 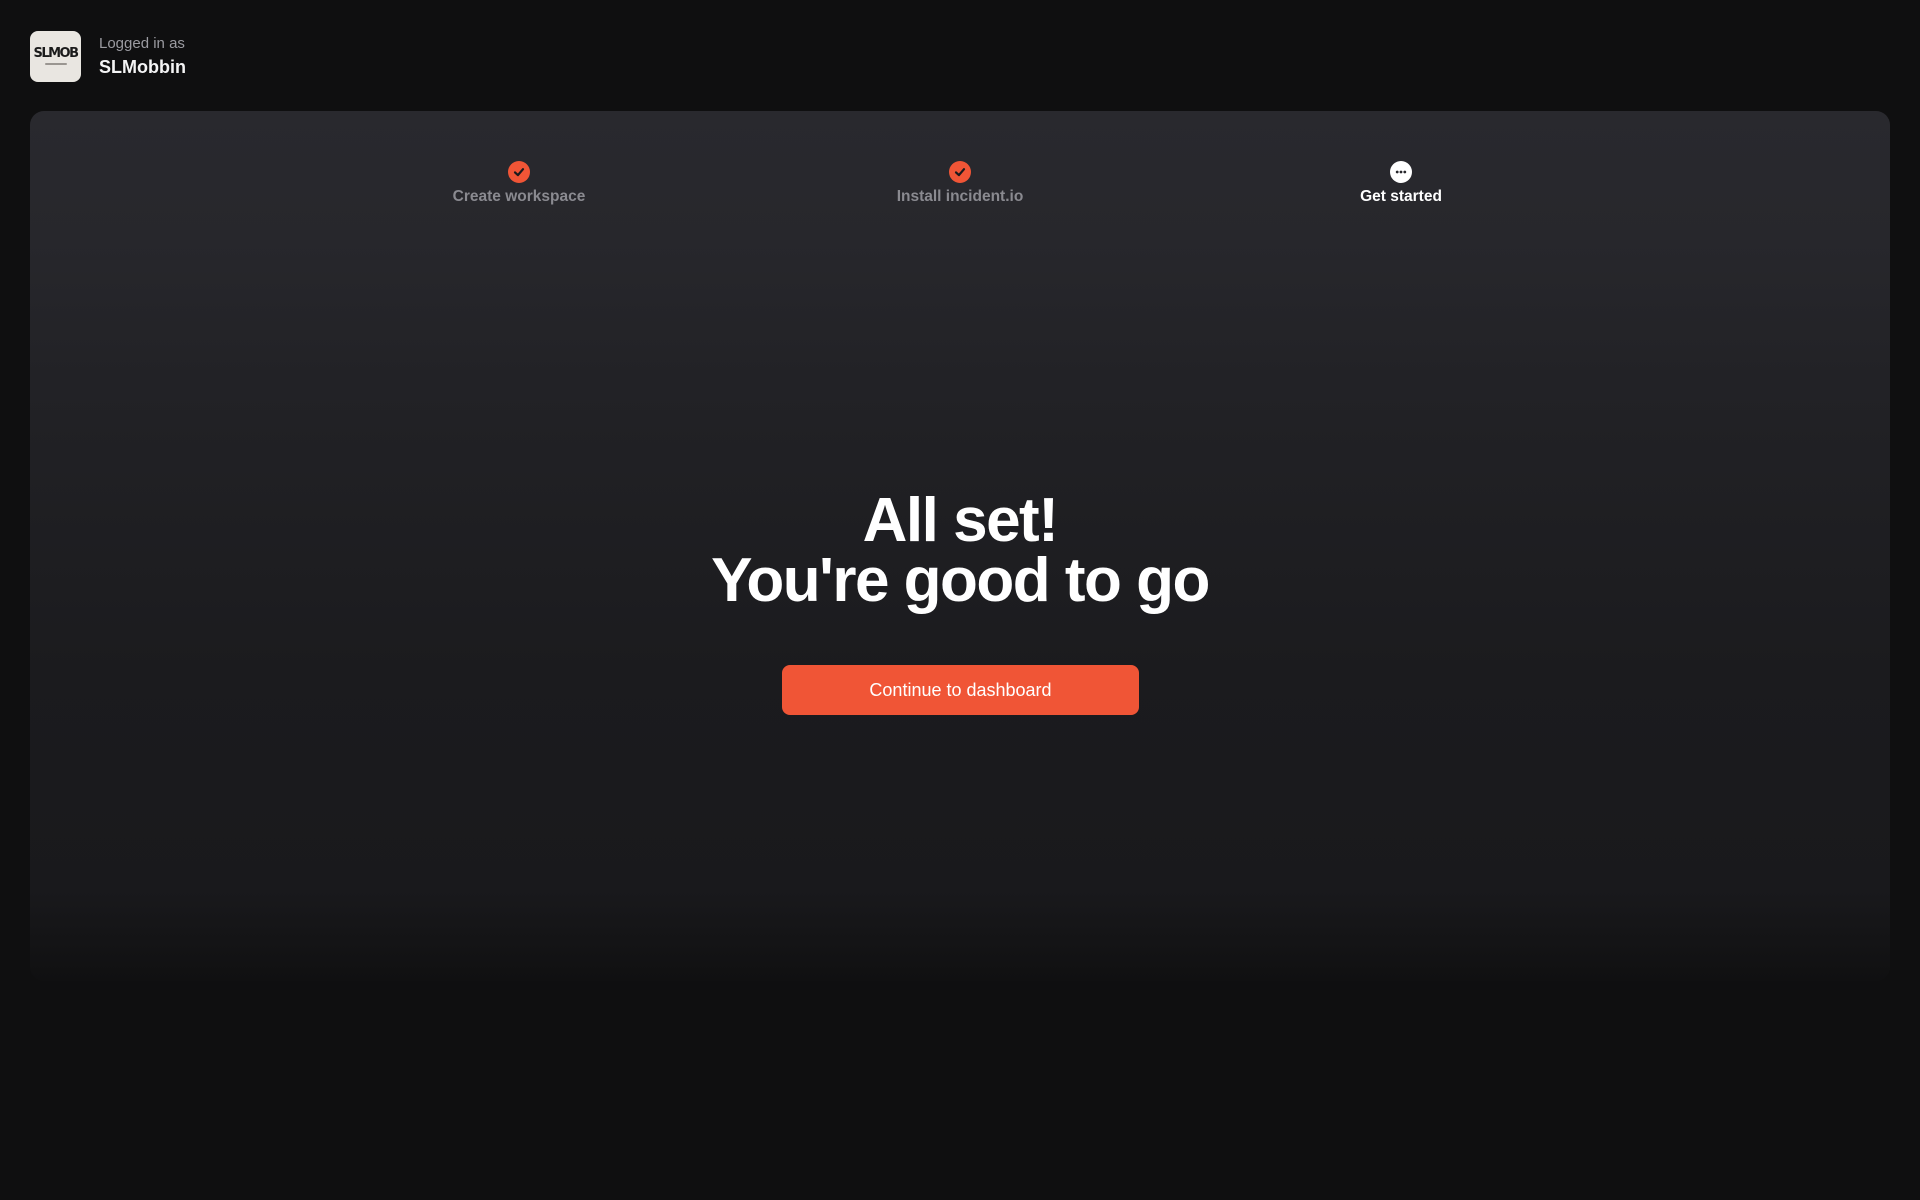 I want to click on step-label: Install incident.io, so click(x=960, y=196).